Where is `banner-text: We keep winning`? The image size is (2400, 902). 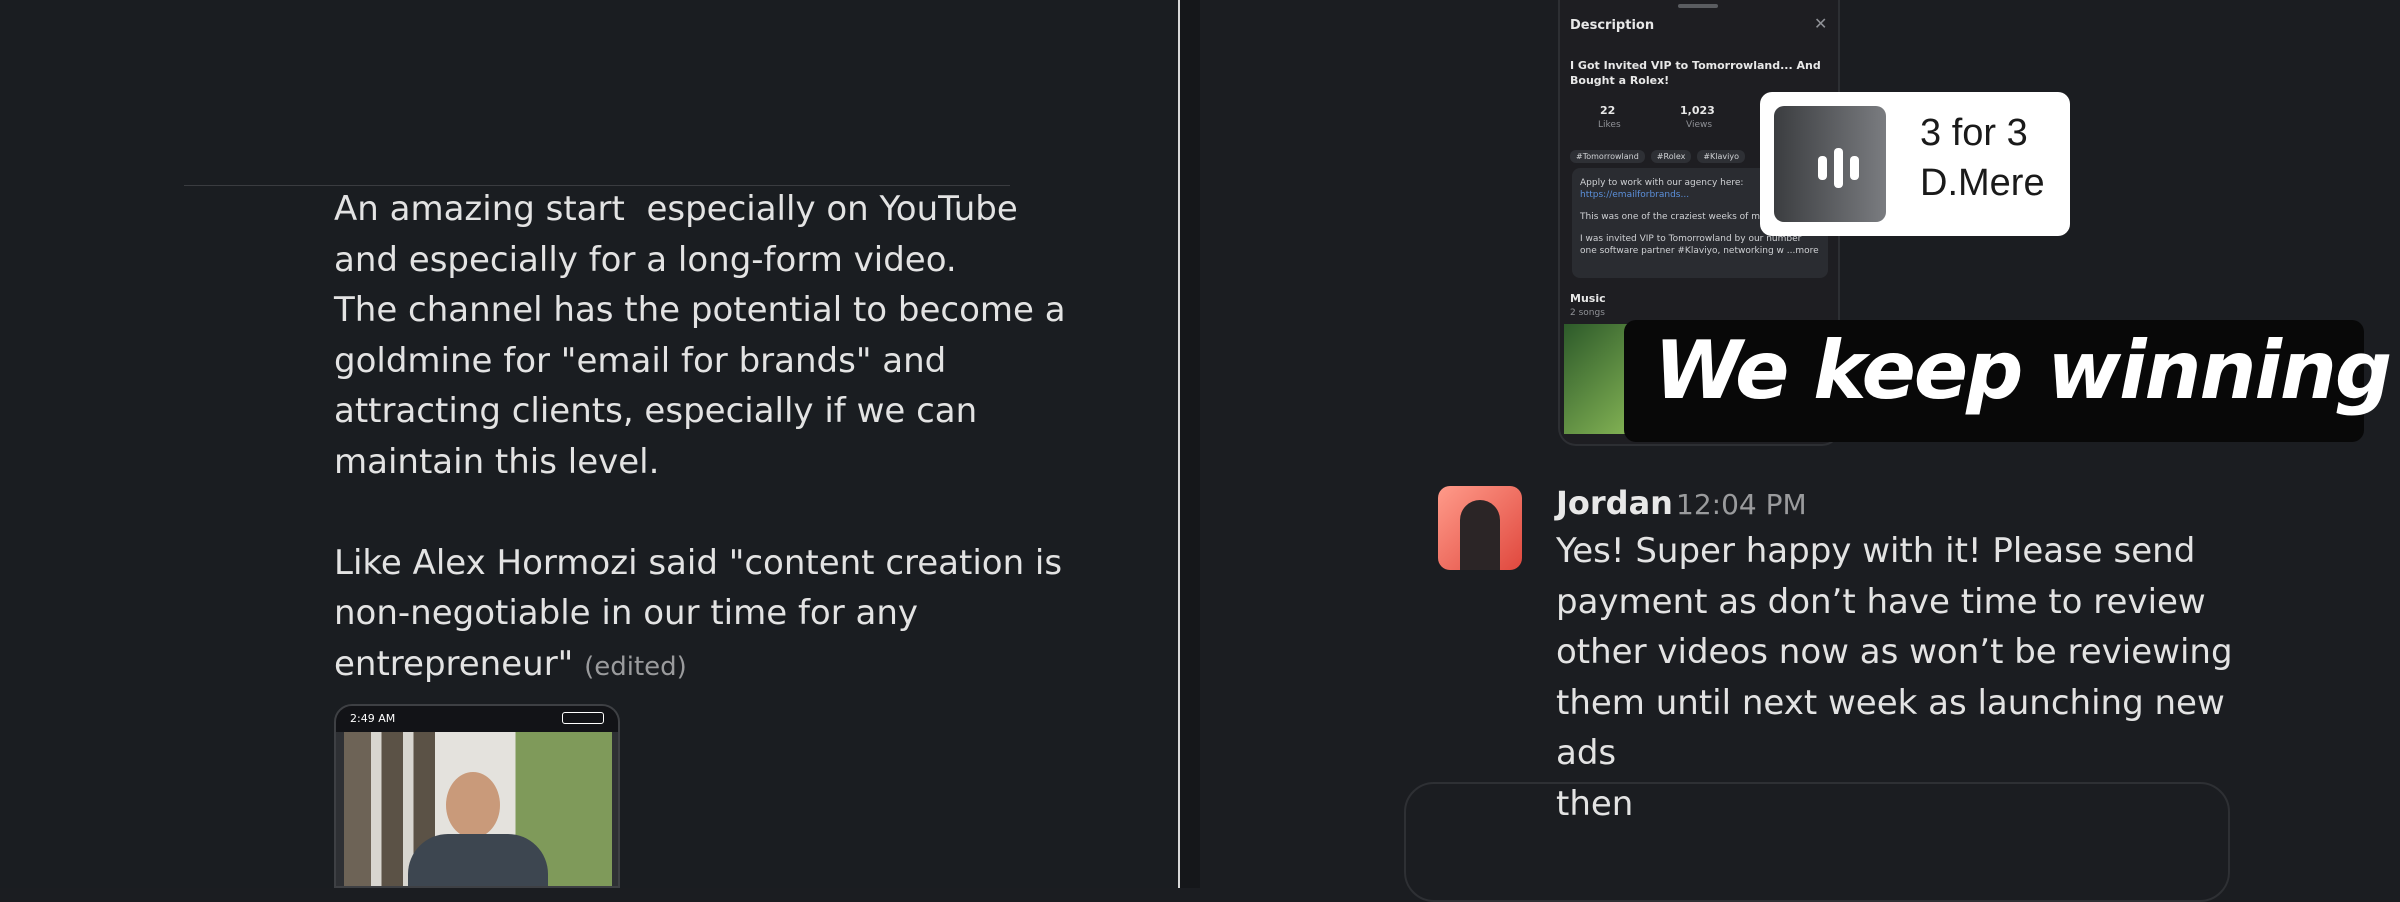
banner-text: We keep winning is located at coordinates (2023, 370).